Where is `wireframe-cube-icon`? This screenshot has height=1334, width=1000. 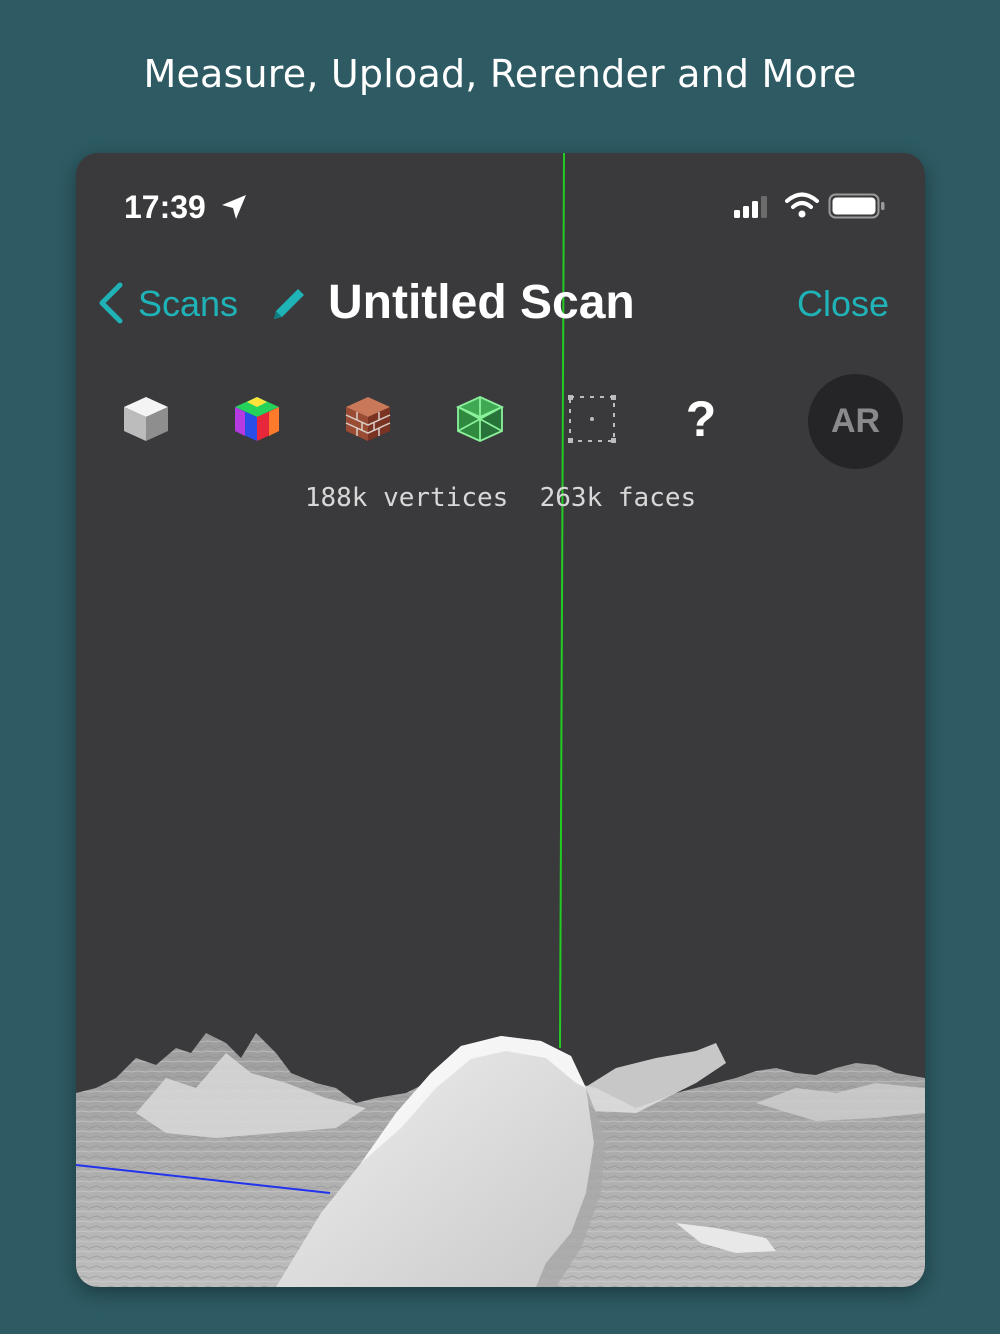 wireframe-cube-icon is located at coordinates (480, 419).